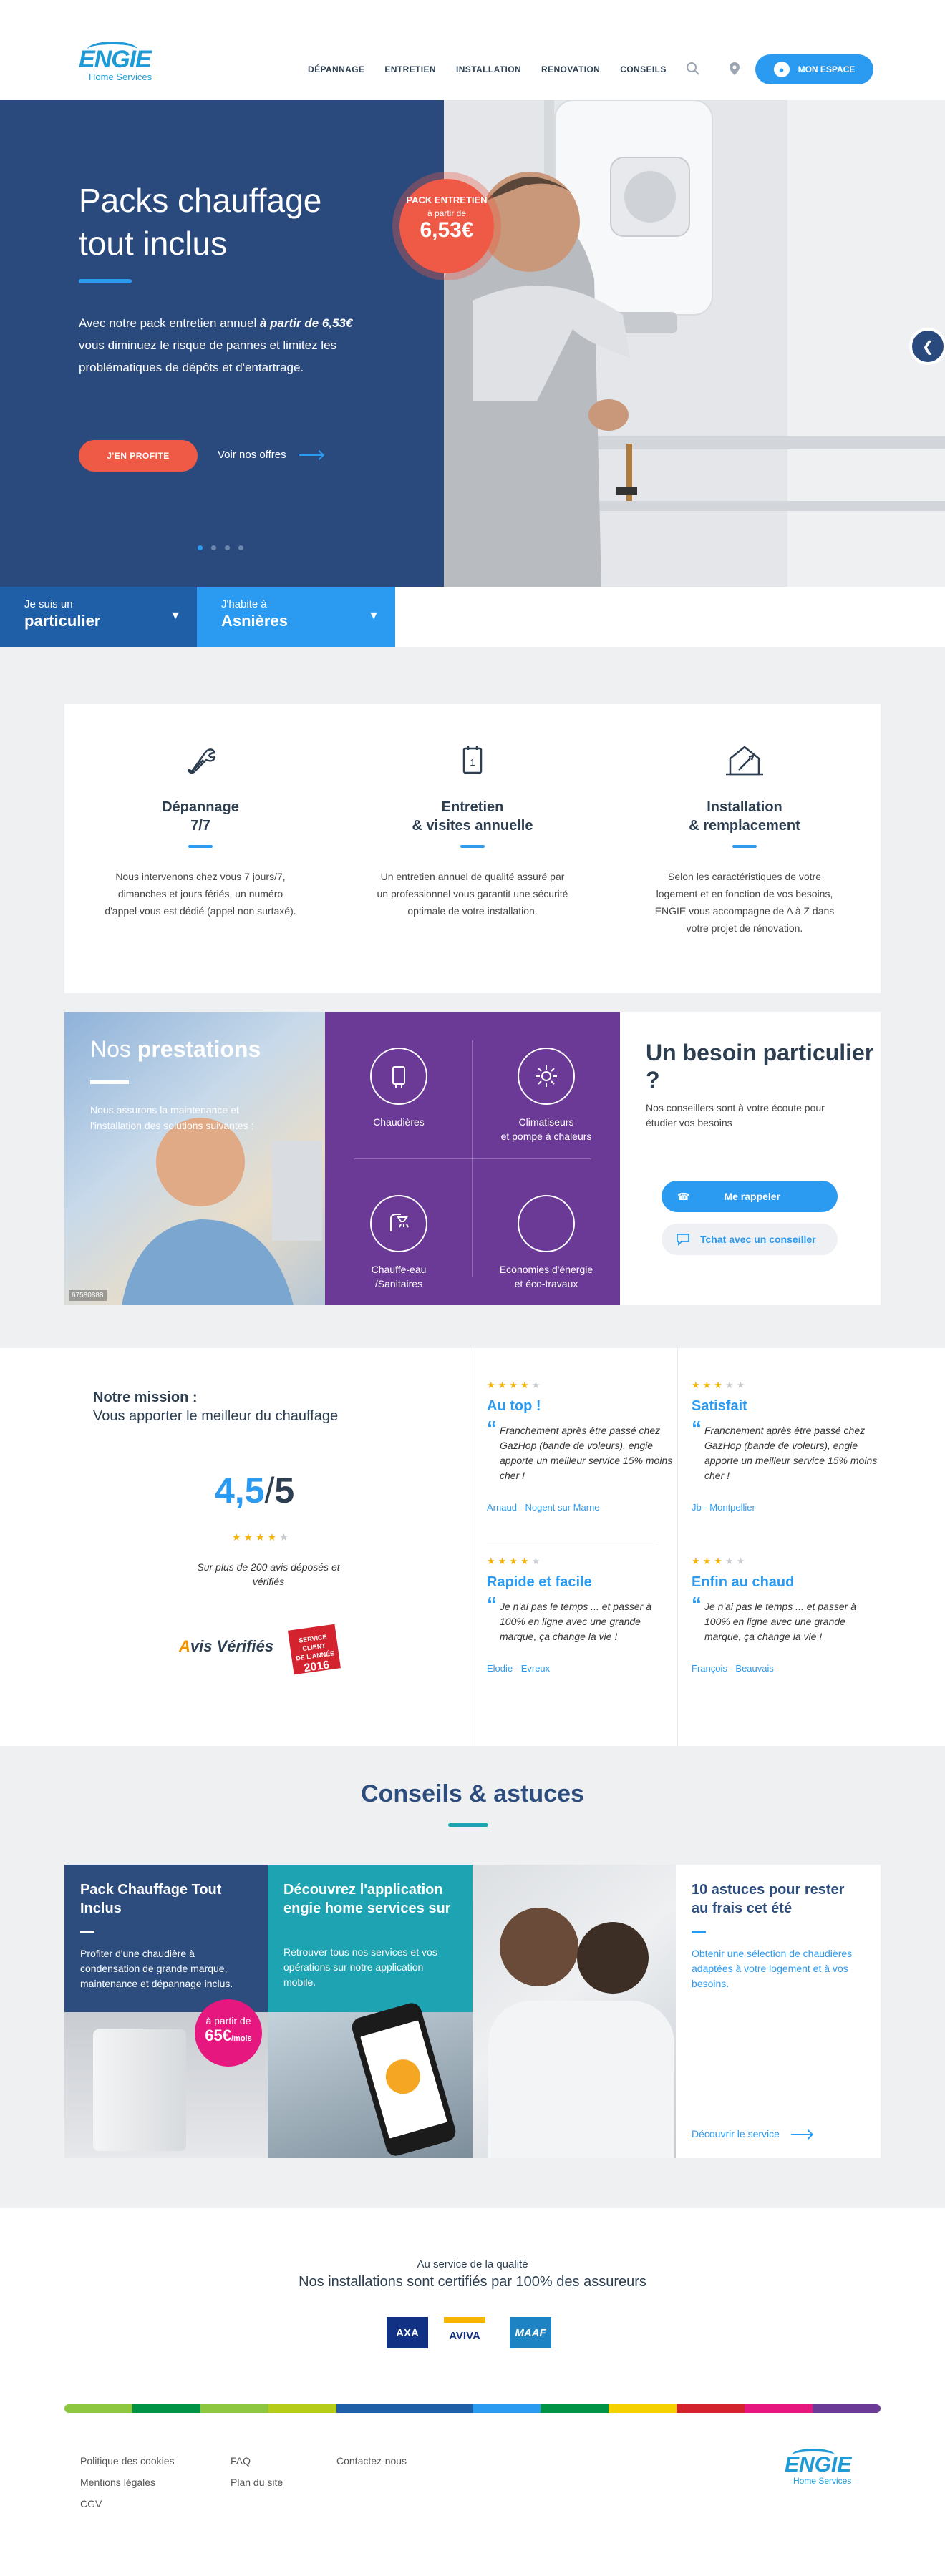 The image size is (945, 2576). I want to click on nav-entretien: ENTRETIEN, so click(410, 69).